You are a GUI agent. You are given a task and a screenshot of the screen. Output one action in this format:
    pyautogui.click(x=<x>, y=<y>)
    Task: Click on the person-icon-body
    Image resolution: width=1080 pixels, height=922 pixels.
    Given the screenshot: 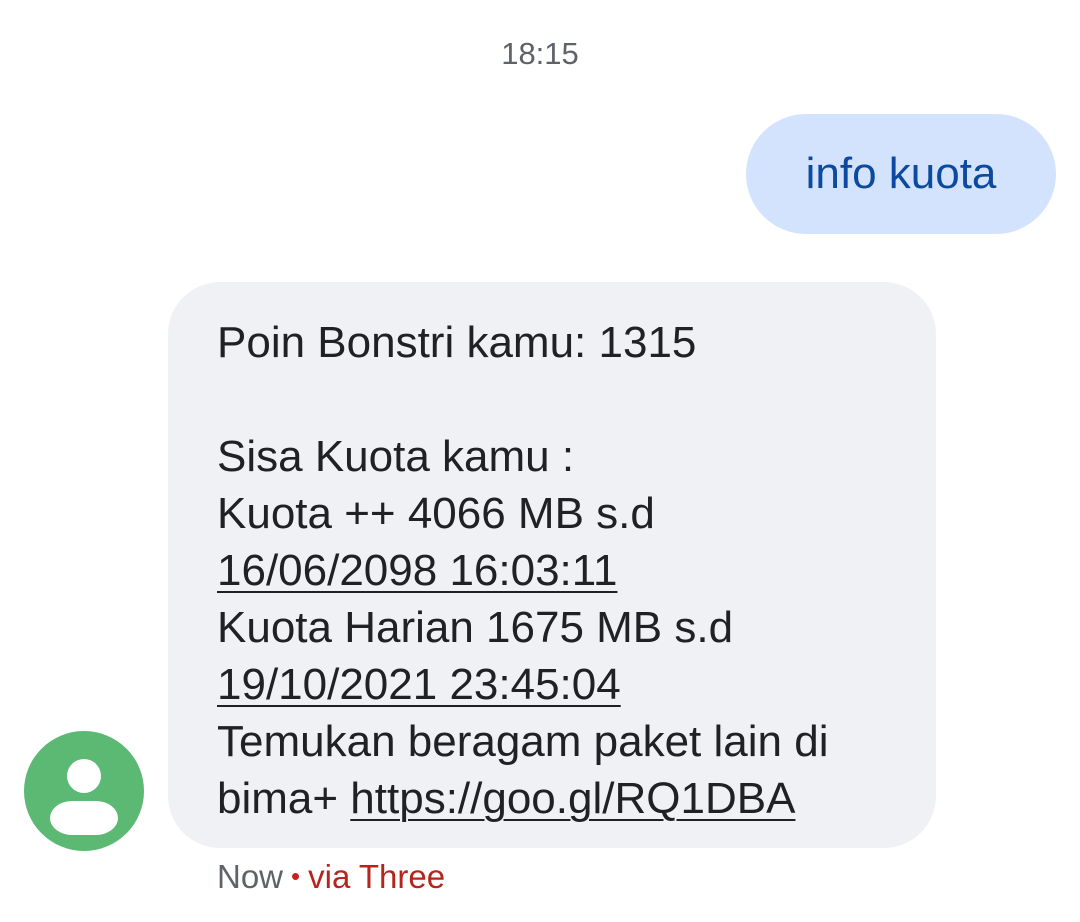 What is the action you would take?
    pyautogui.click(x=84, y=818)
    